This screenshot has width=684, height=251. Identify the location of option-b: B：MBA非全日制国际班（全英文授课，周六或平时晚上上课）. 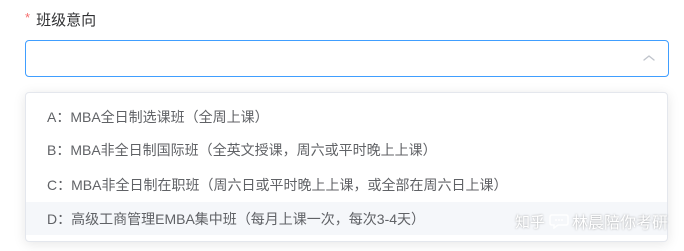
(346, 149).